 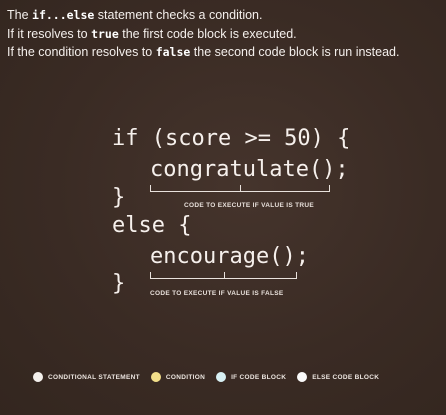 I want to click on intro-line-1-text-b: statement checks a condition., so click(x=178, y=15).